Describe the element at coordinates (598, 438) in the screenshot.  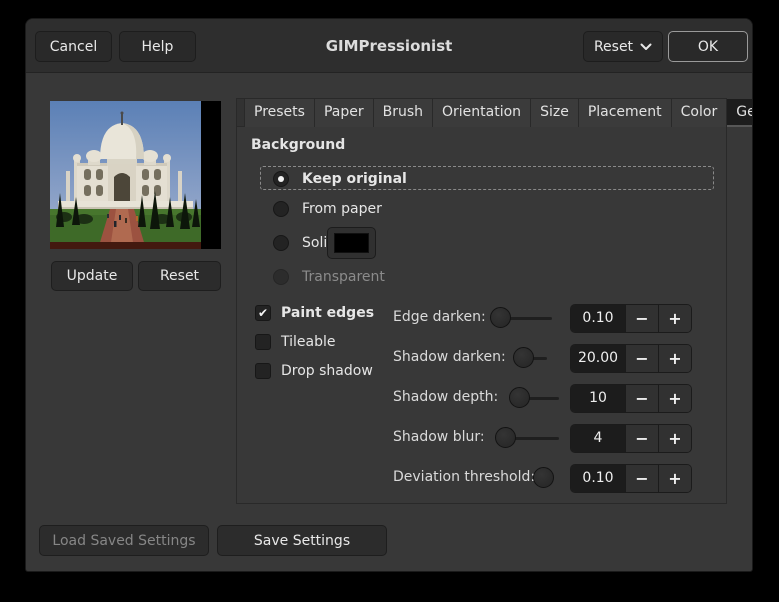
I see `shadow-blur-value: 4` at that location.